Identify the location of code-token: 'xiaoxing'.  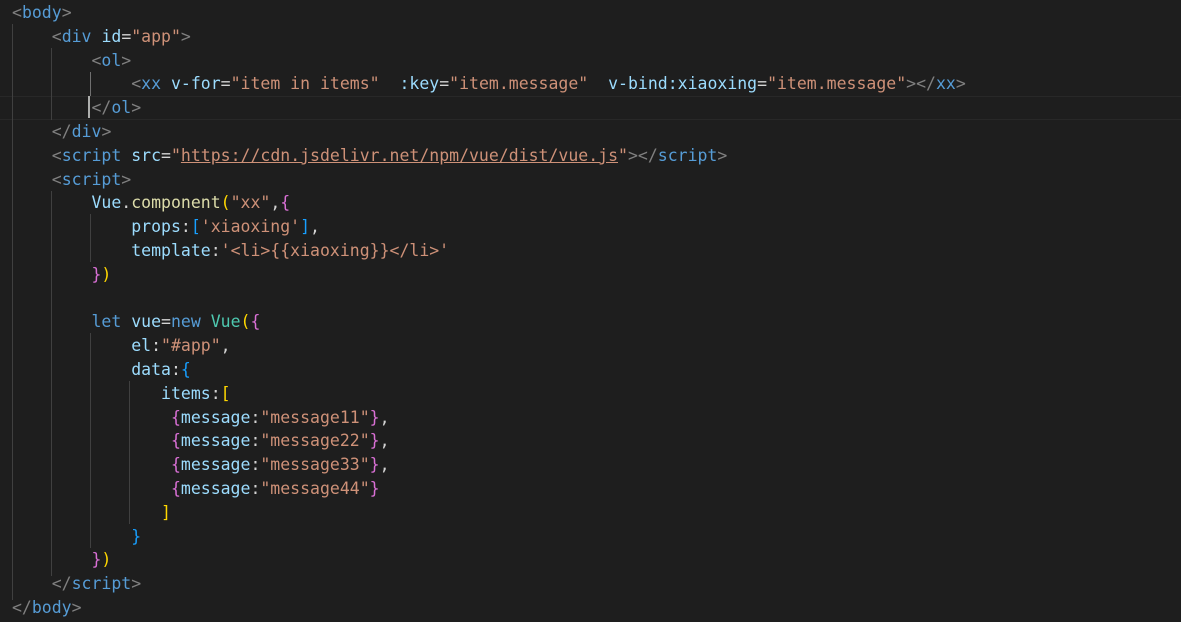
(250, 227).